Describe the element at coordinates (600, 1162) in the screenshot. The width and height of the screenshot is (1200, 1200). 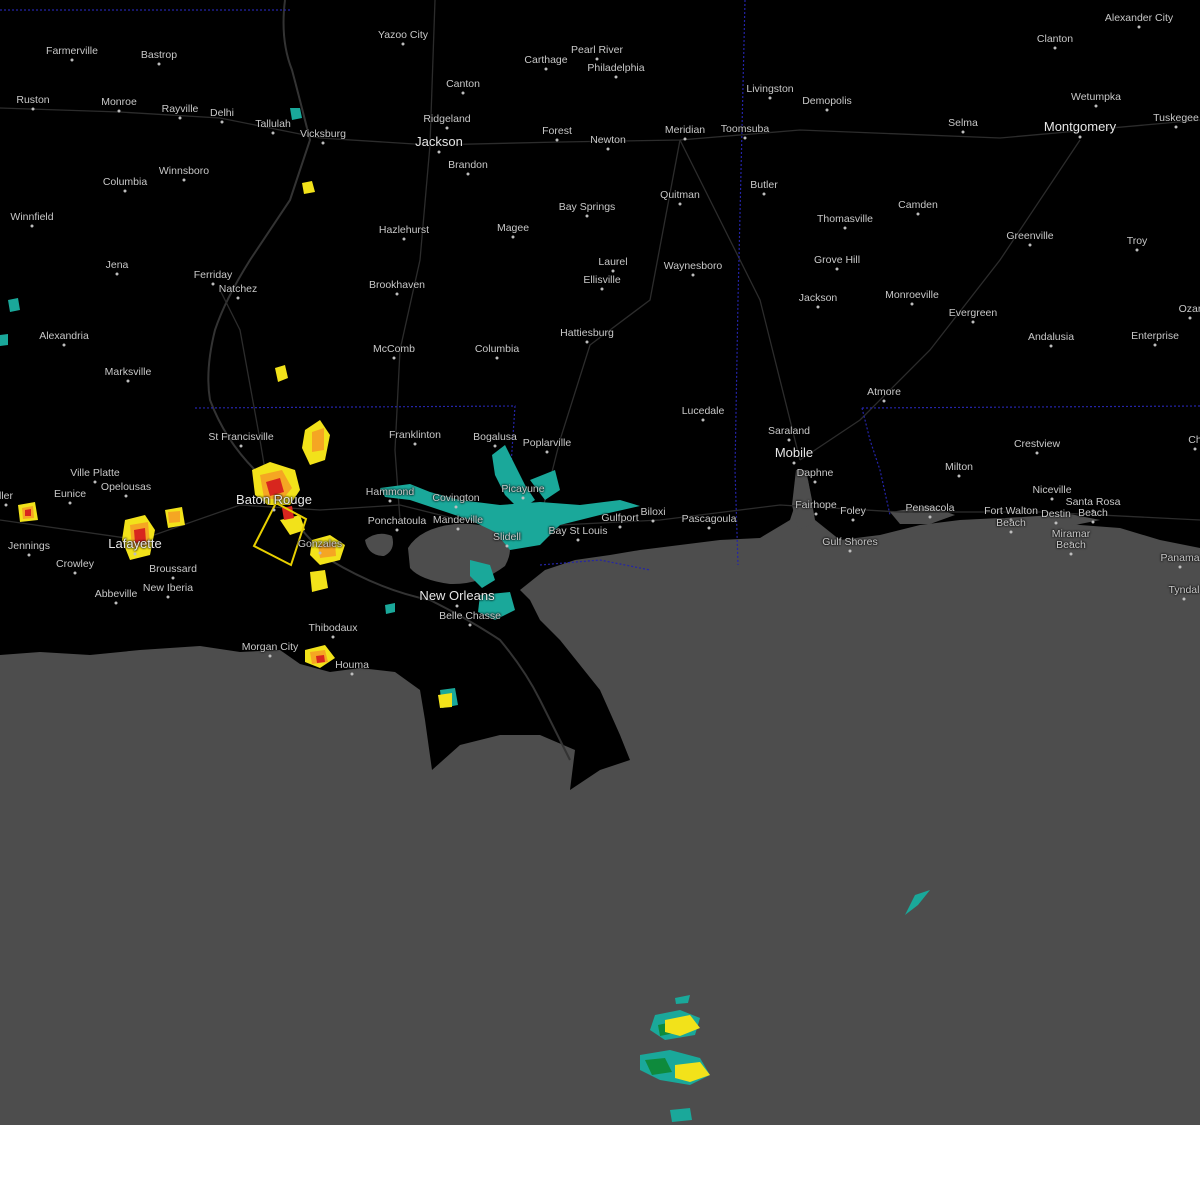
I see `page-footer` at that location.